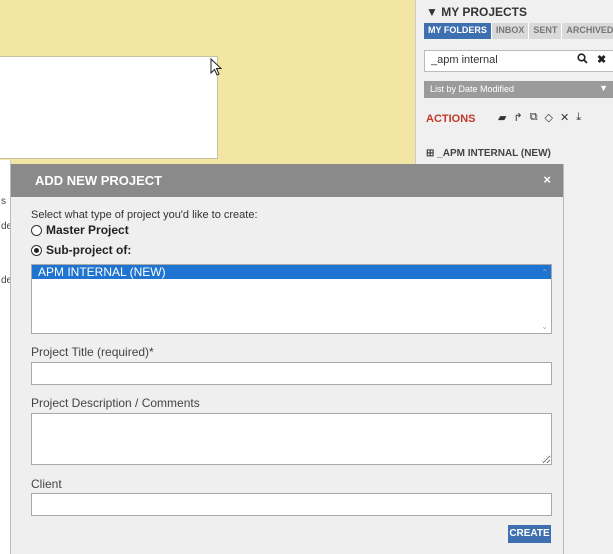 Image resolution: width=613 pixels, height=554 pixels. What do you see at coordinates (587, 31) in the screenshot?
I see `tab-archived: ARCHIVED` at bounding box center [587, 31].